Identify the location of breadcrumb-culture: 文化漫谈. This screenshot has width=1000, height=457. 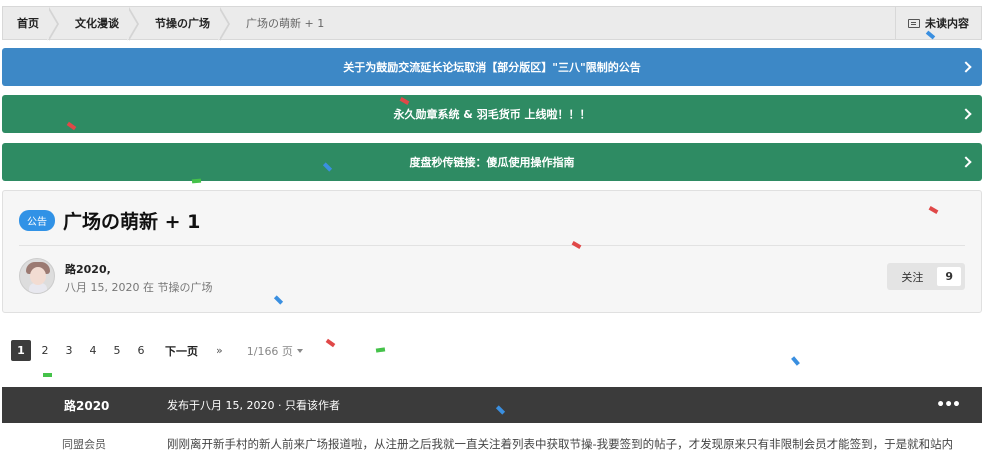
(101, 24).